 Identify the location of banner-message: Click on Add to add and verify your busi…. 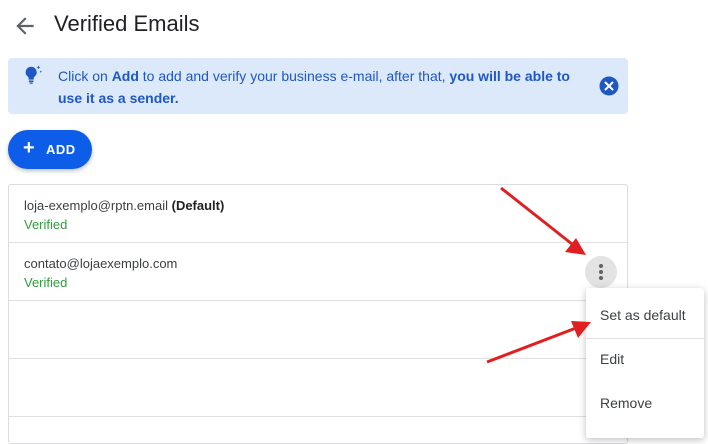
(314, 87).